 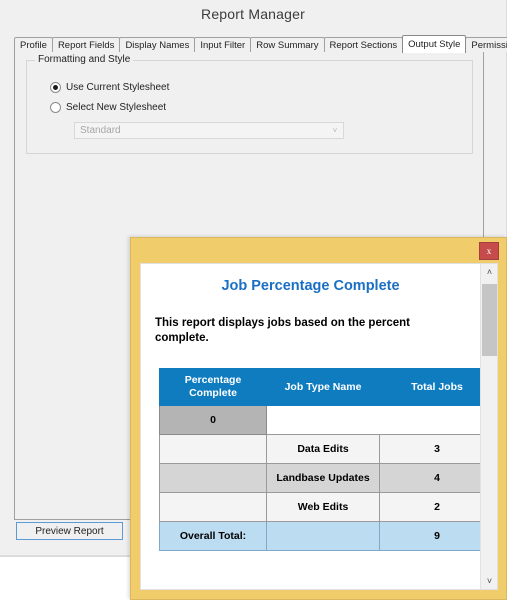 I want to click on scroll-up-icon: ˄, so click(x=489, y=272).